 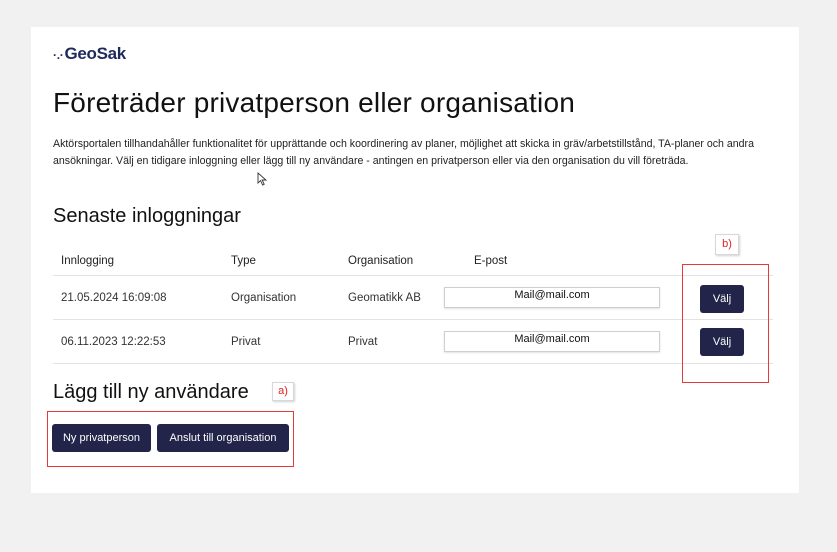 I want to click on annotation-label-a: a), so click(x=283, y=391).